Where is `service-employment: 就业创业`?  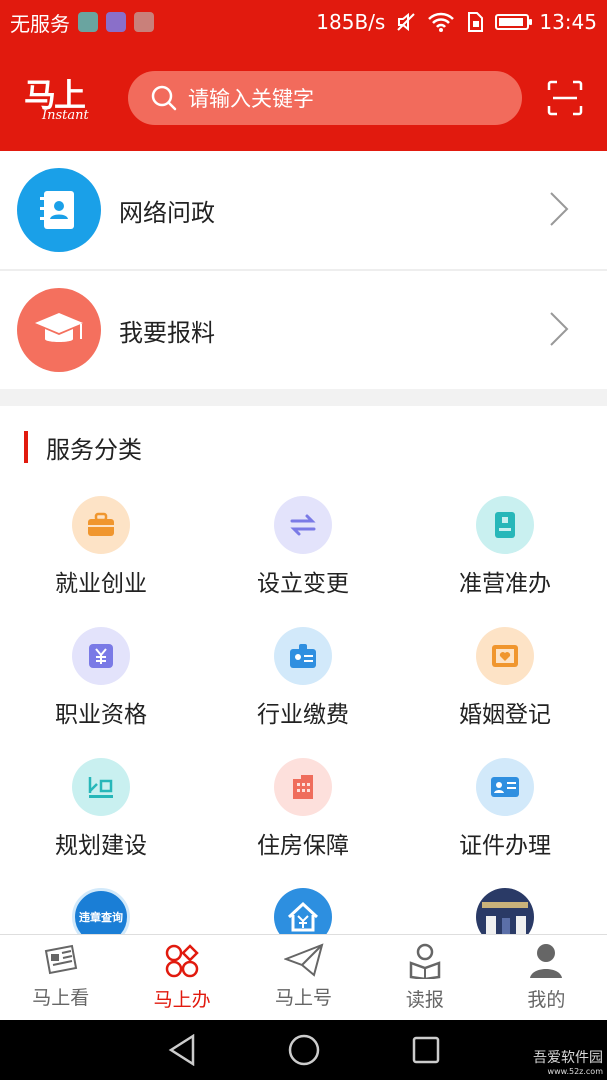 service-employment: 就业创业 is located at coordinates (101, 547).